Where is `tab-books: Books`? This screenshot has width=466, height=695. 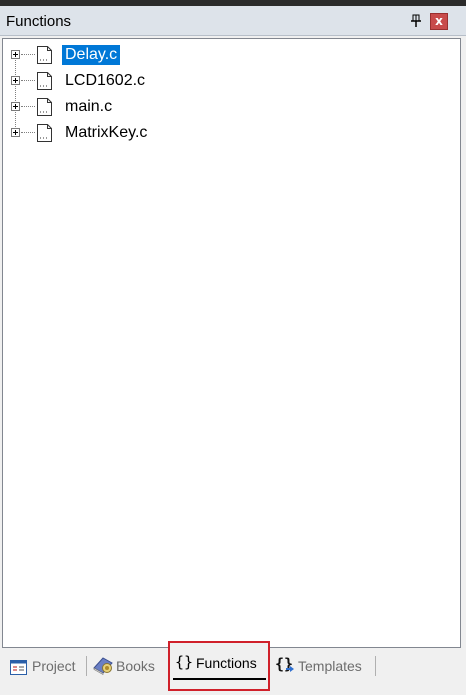 tab-books: Books is located at coordinates (127, 666).